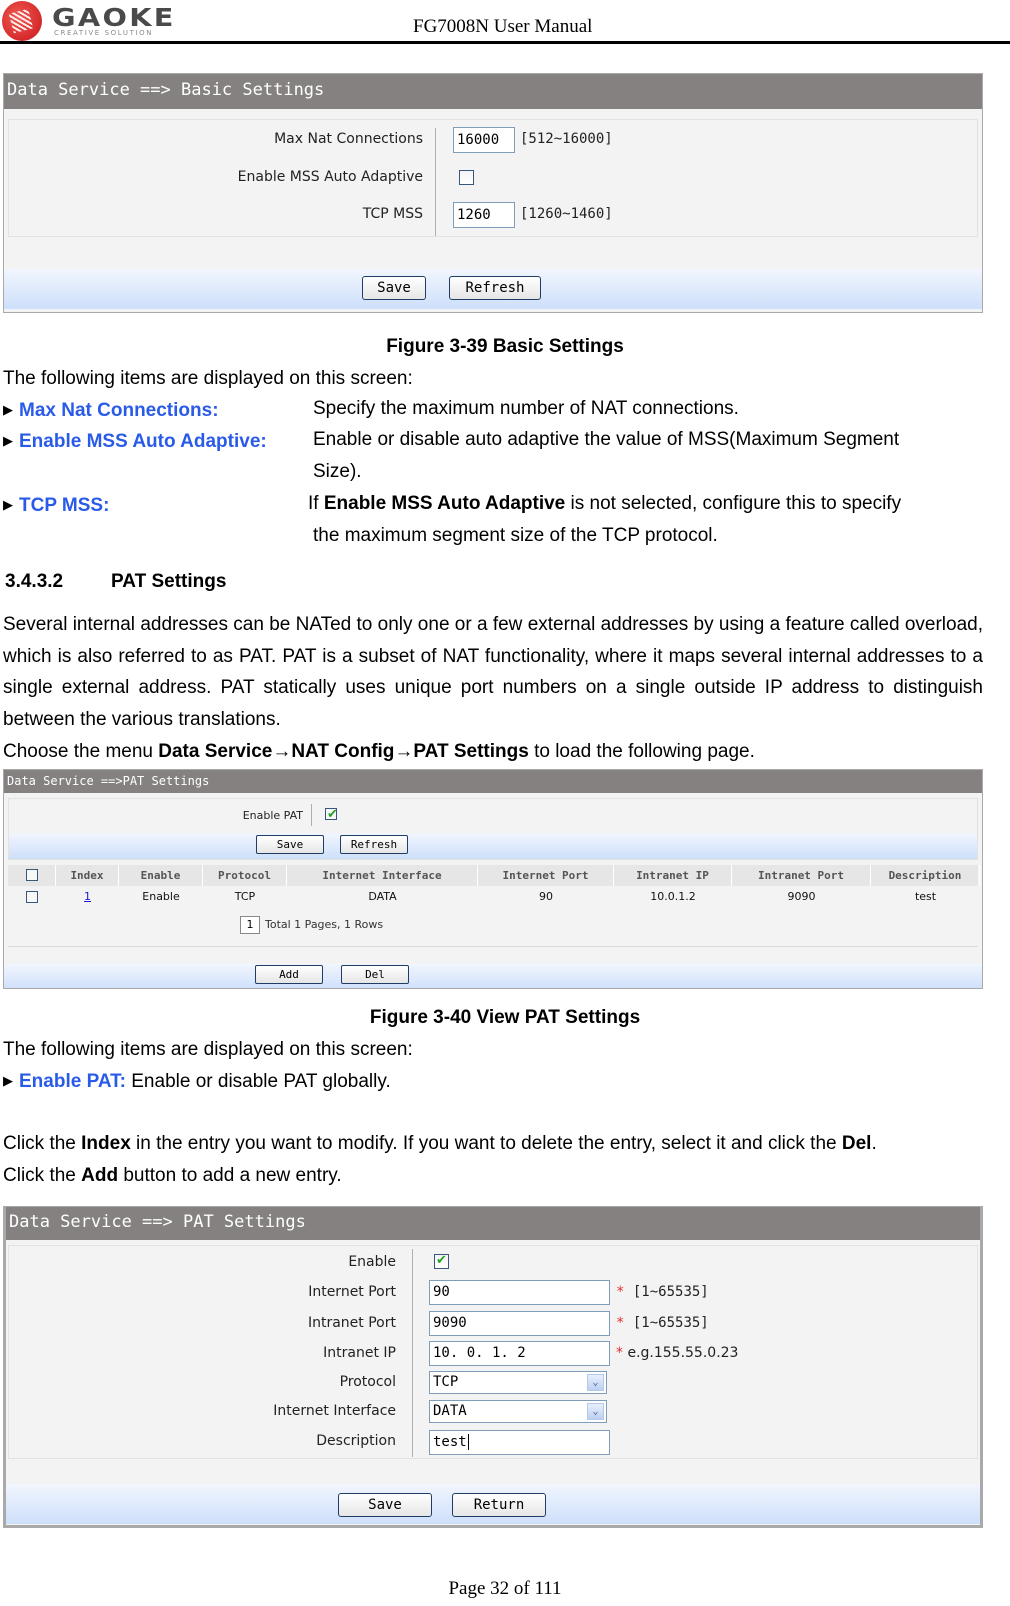 The width and height of the screenshot is (1010, 1606). What do you see at coordinates (111, 411) in the screenshot?
I see `item-max-nat-connections: ▶ Max Nat Connections:` at bounding box center [111, 411].